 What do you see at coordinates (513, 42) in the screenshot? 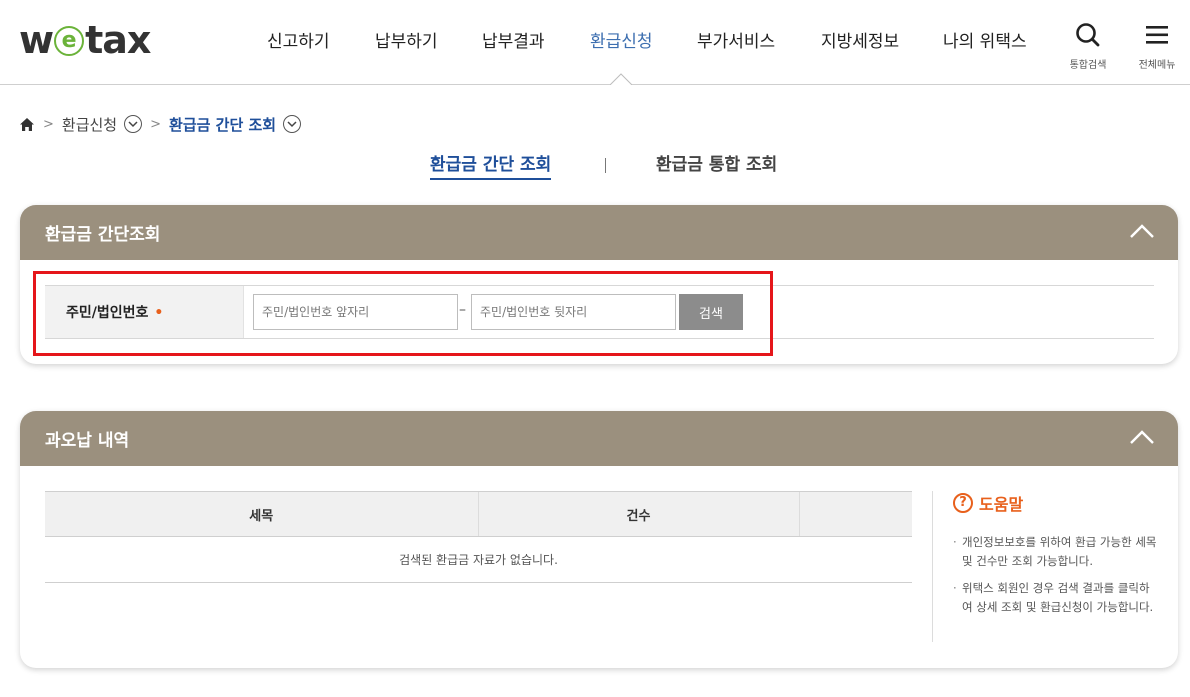
I see `nav-item-payment-result: 납부결과` at bounding box center [513, 42].